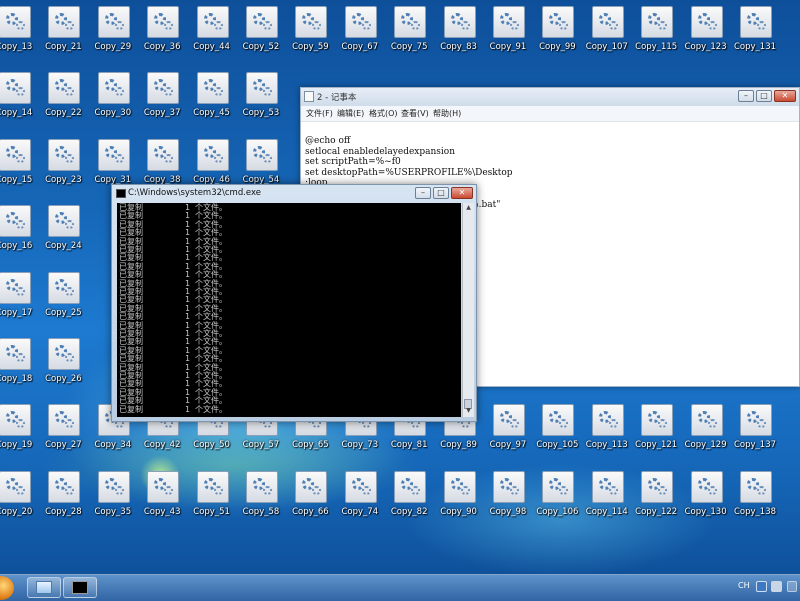 This screenshot has height=601, width=800. Describe the element at coordinates (776, 586) in the screenshot. I see `volume-icon` at that location.